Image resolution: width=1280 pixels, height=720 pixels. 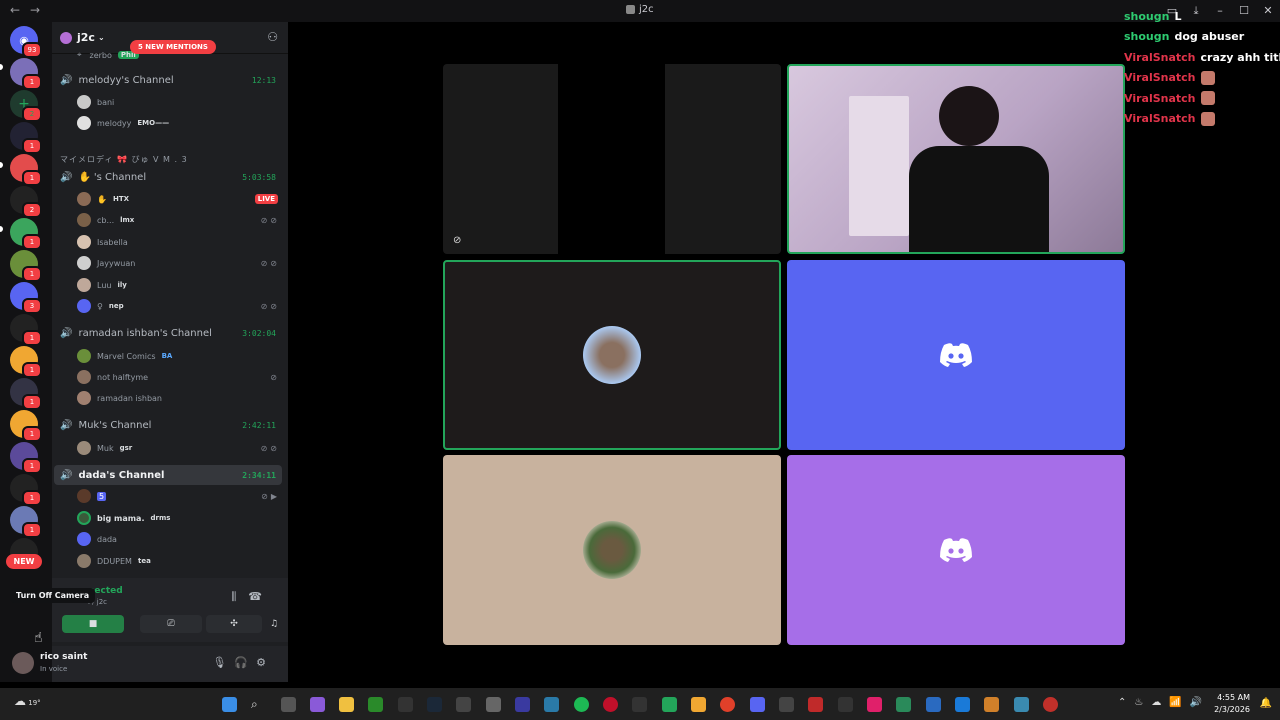 What do you see at coordinates (179, 102) in the screenshot?
I see `member-row: bani` at bounding box center [179, 102].